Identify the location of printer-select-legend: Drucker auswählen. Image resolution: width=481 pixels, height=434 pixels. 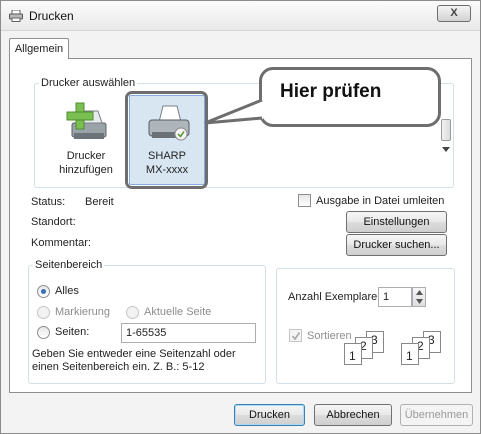
(88, 83).